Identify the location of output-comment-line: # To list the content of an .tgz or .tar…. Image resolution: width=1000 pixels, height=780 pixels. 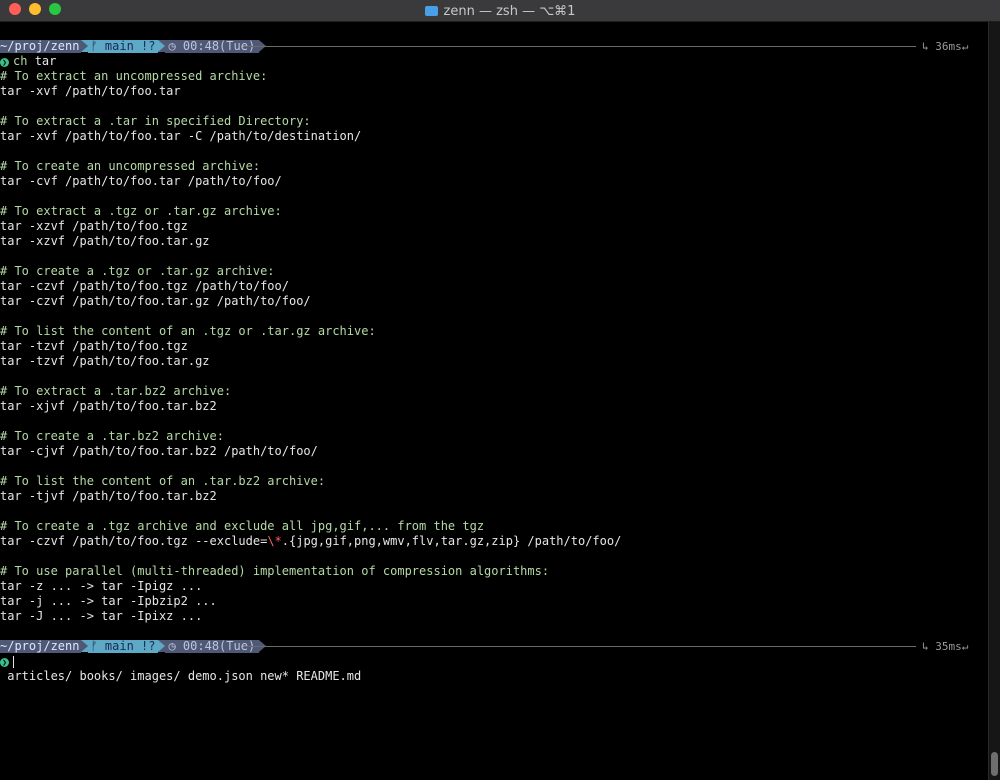
(188, 331).